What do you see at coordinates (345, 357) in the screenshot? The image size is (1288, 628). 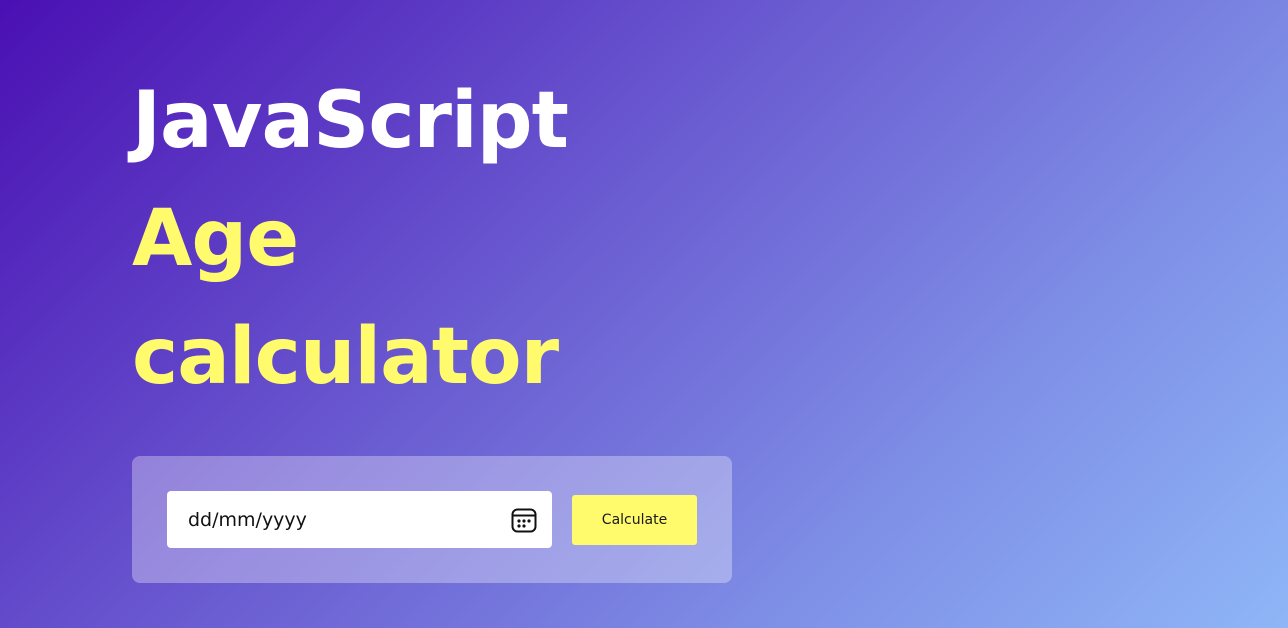 I see `title-calculator: calculator` at bounding box center [345, 357].